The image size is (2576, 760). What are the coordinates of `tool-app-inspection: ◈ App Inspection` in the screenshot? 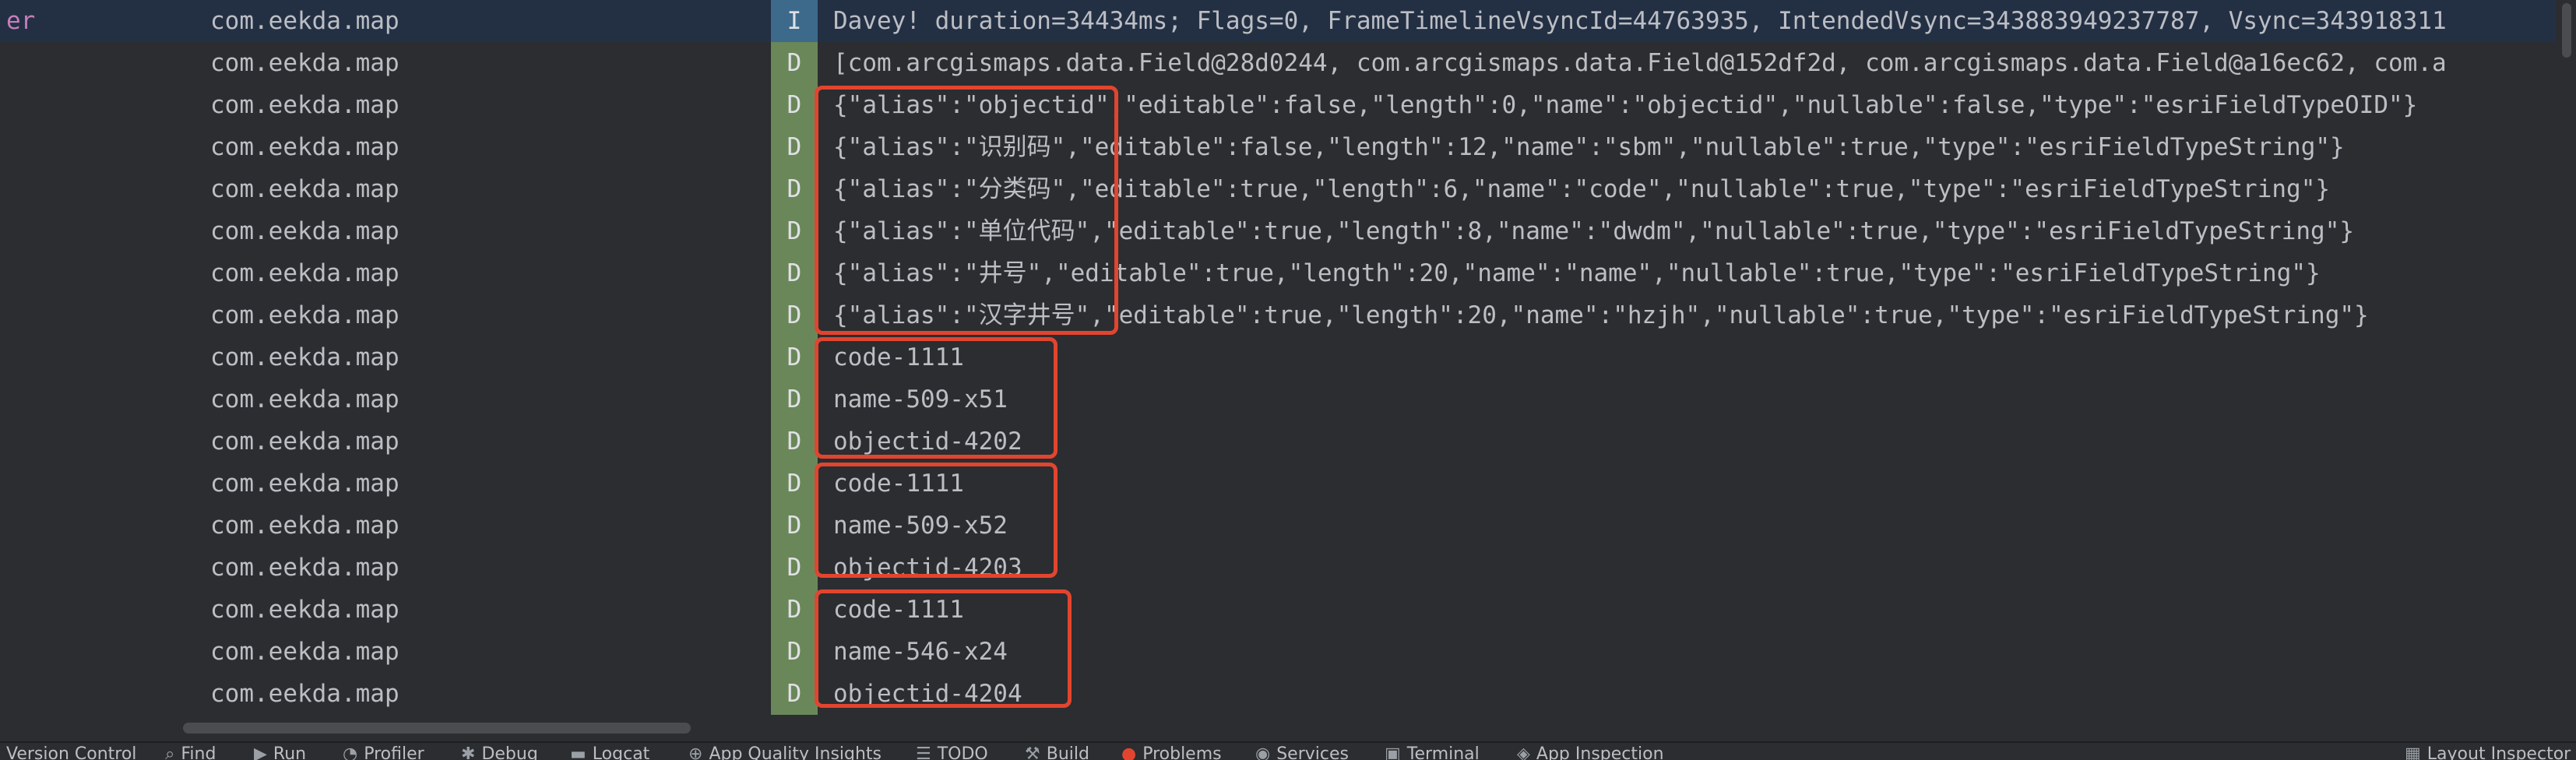 It's located at (1590, 751).